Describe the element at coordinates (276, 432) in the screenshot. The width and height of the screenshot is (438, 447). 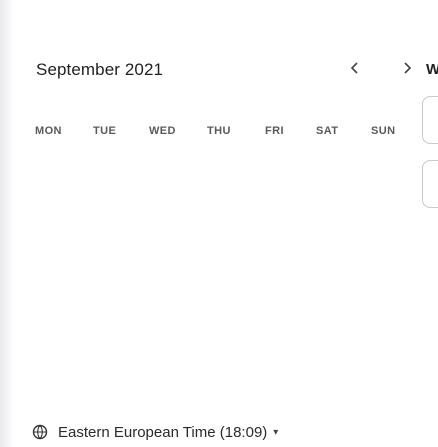
I see `chevron-down-icon: ▾` at that location.